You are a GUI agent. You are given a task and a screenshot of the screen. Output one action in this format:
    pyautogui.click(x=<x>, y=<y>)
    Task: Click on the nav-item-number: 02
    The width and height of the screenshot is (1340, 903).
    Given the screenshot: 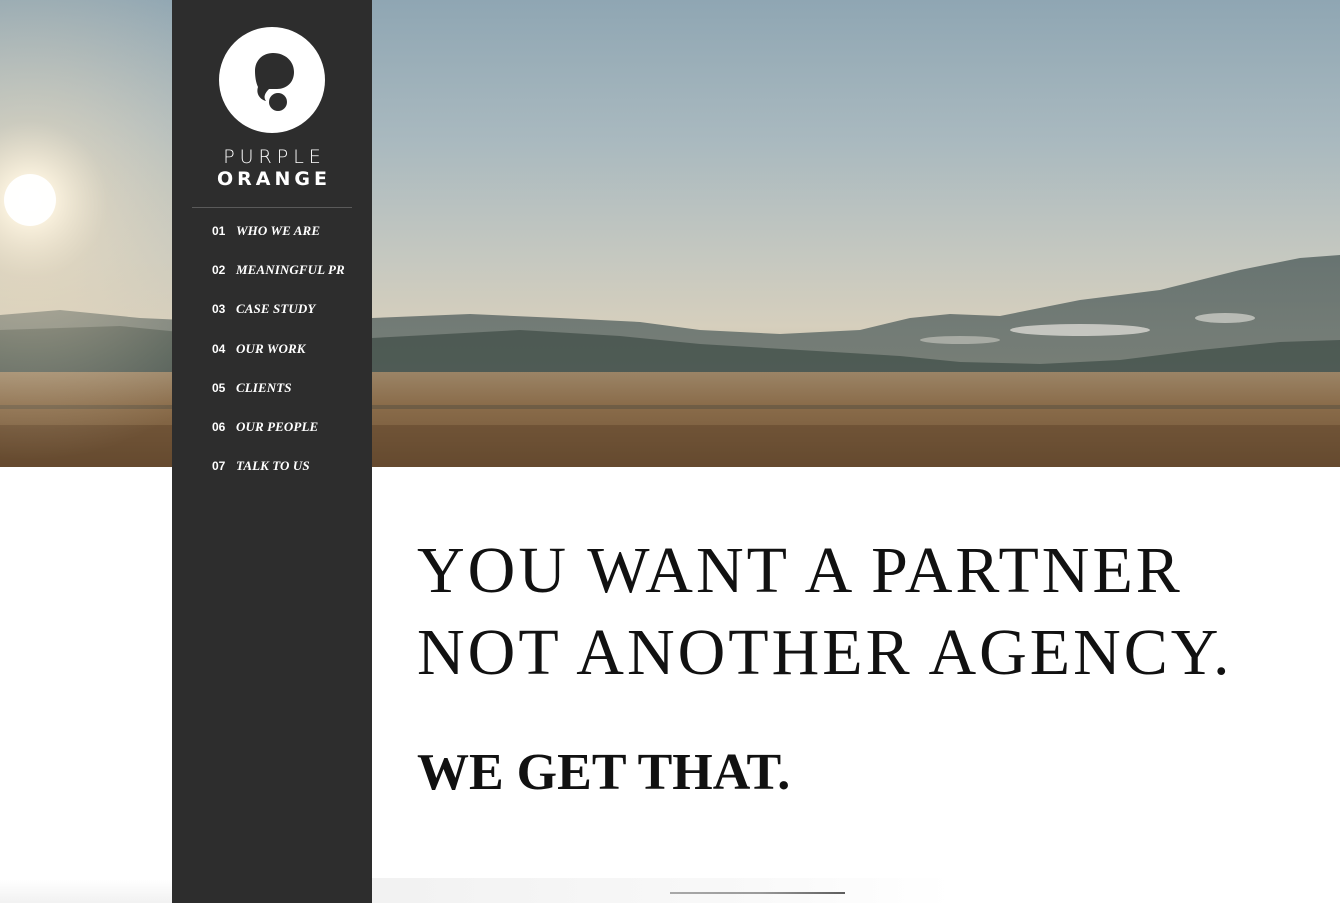 What is the action you would take?
    pyautogui.click(x=219, y=270)
    